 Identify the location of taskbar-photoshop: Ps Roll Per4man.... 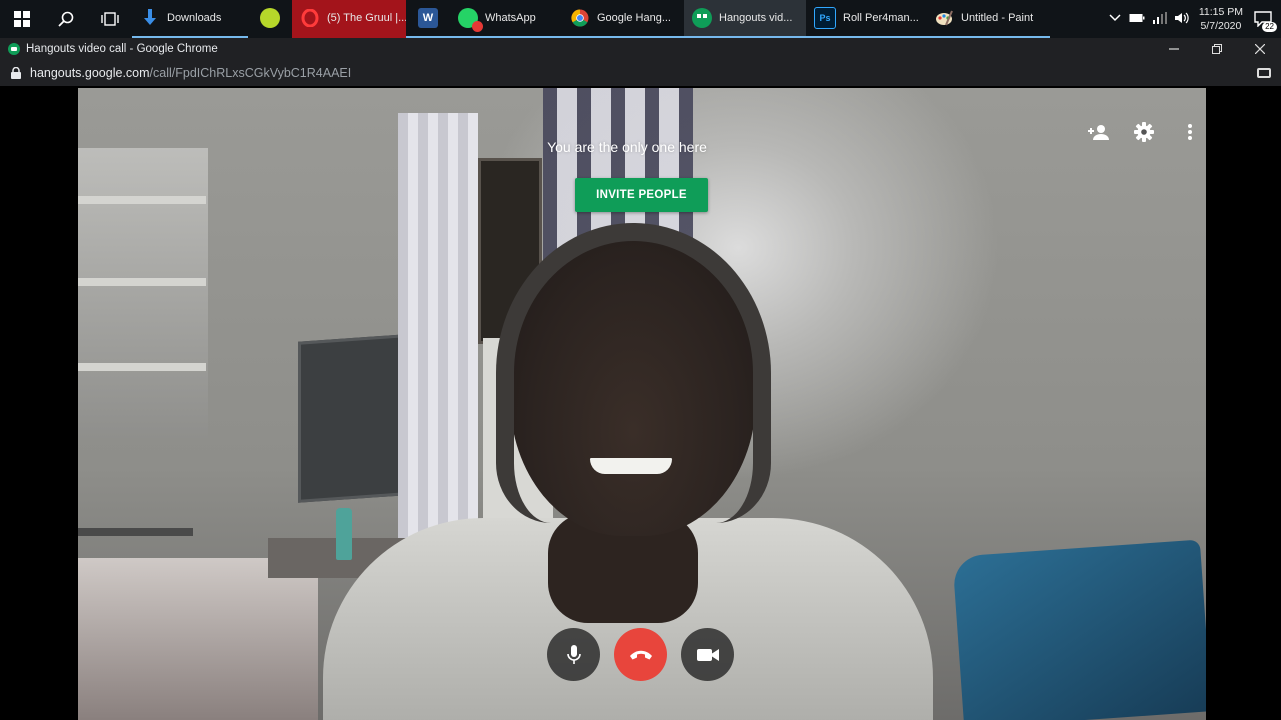
(866, 19).